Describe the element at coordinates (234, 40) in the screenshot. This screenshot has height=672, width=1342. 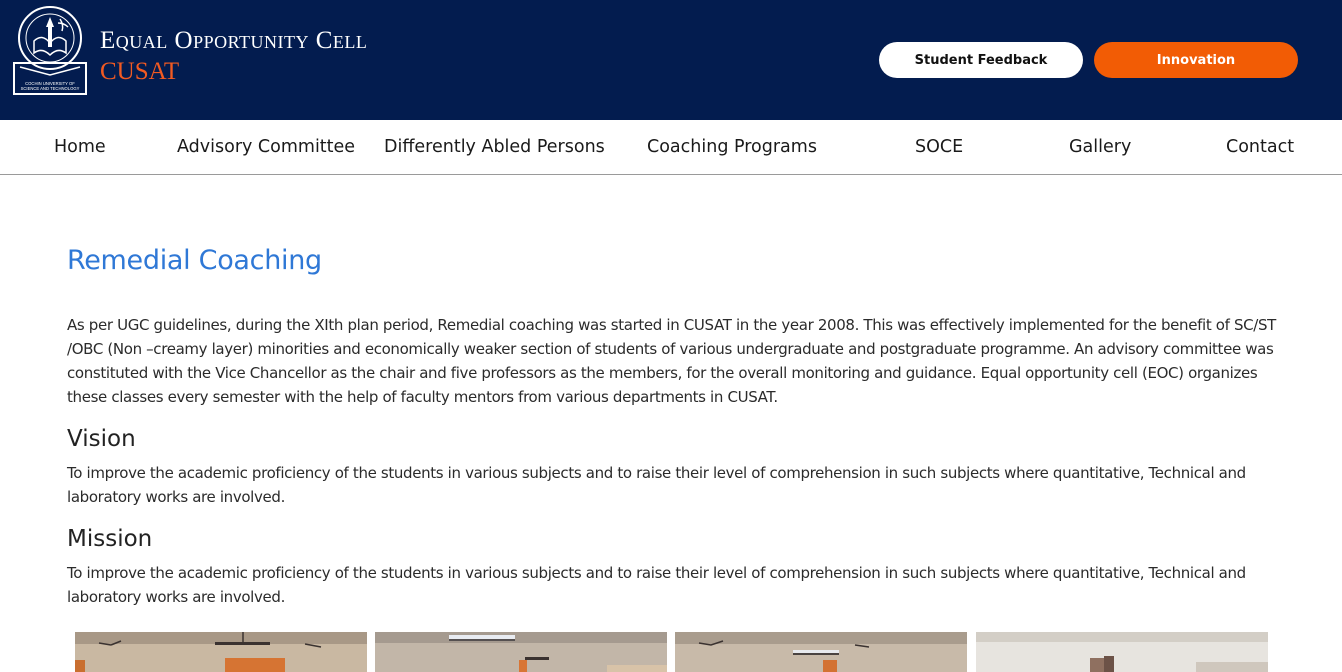
I see `site-title: Equal Opportunity Cell` at that location.